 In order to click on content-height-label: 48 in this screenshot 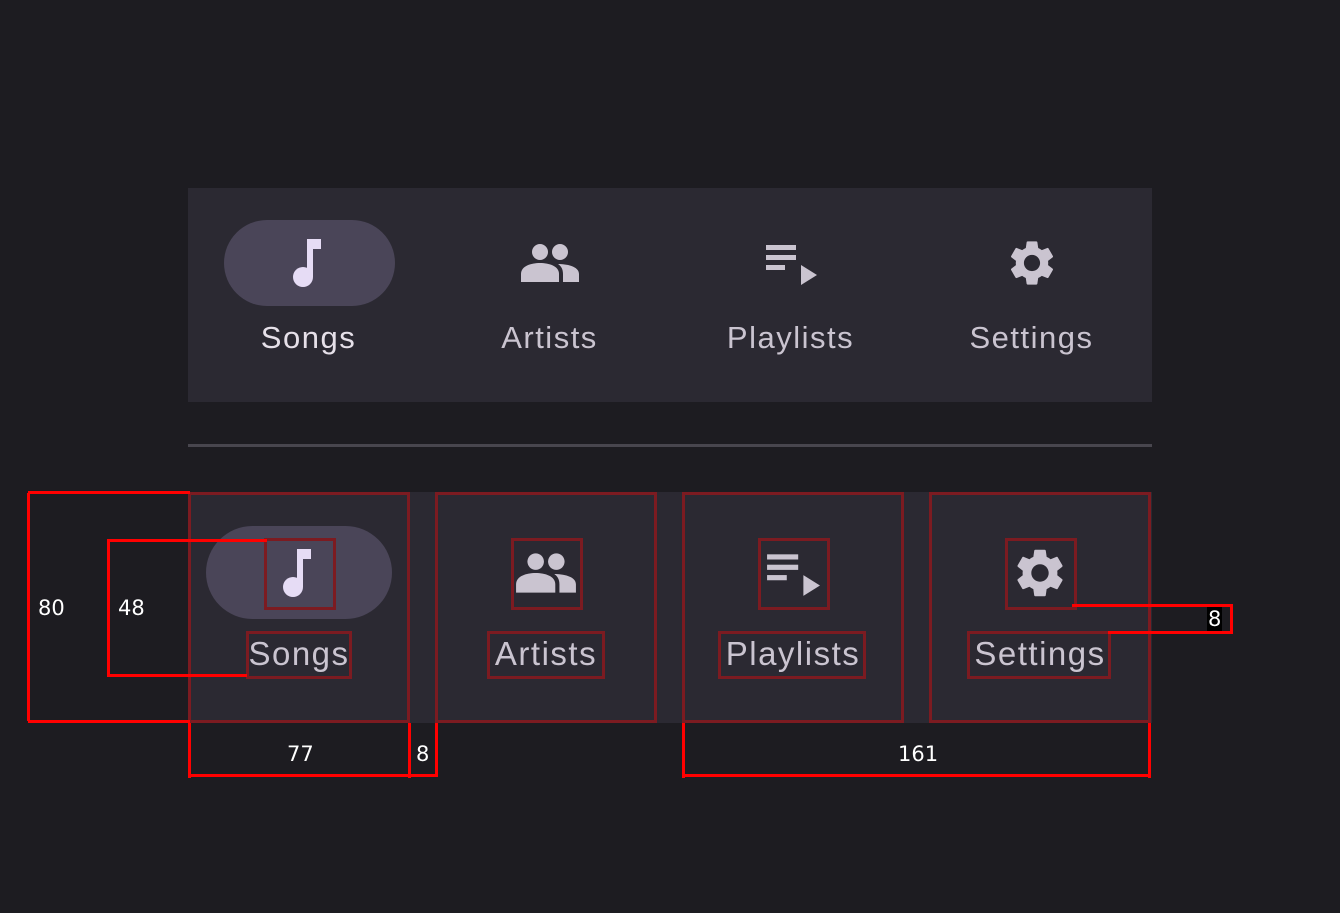, I will do `click(131, 608)`.